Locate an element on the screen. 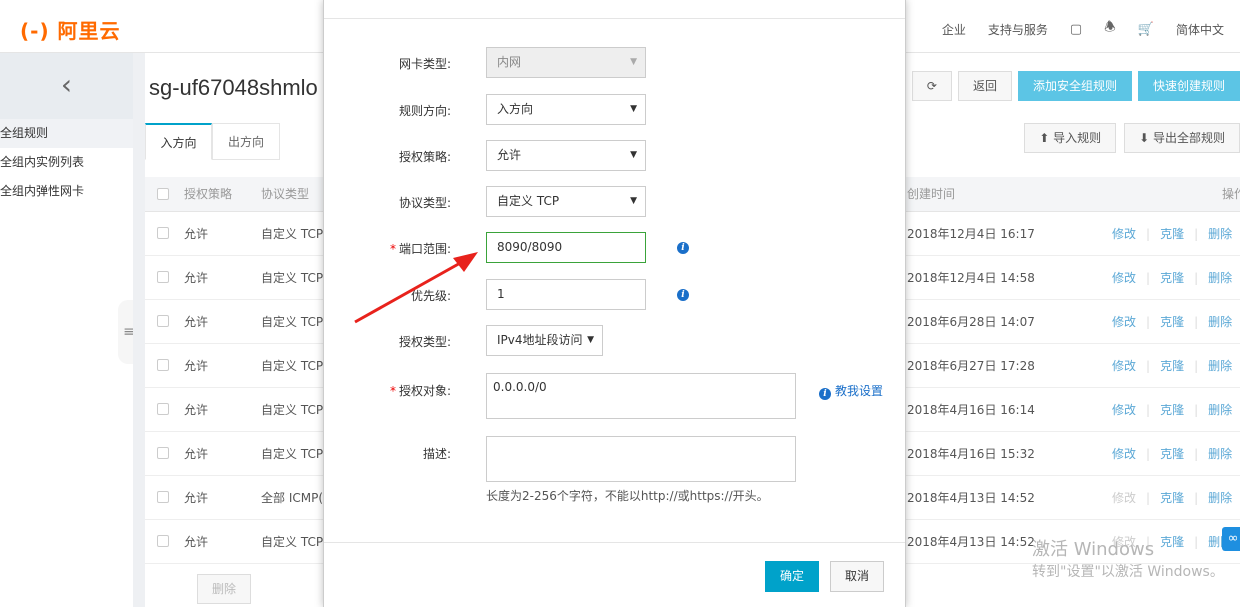 This screenshot has height=607, width=1240. tab-outbound: 出方向 is located at coordinates (246, 141).